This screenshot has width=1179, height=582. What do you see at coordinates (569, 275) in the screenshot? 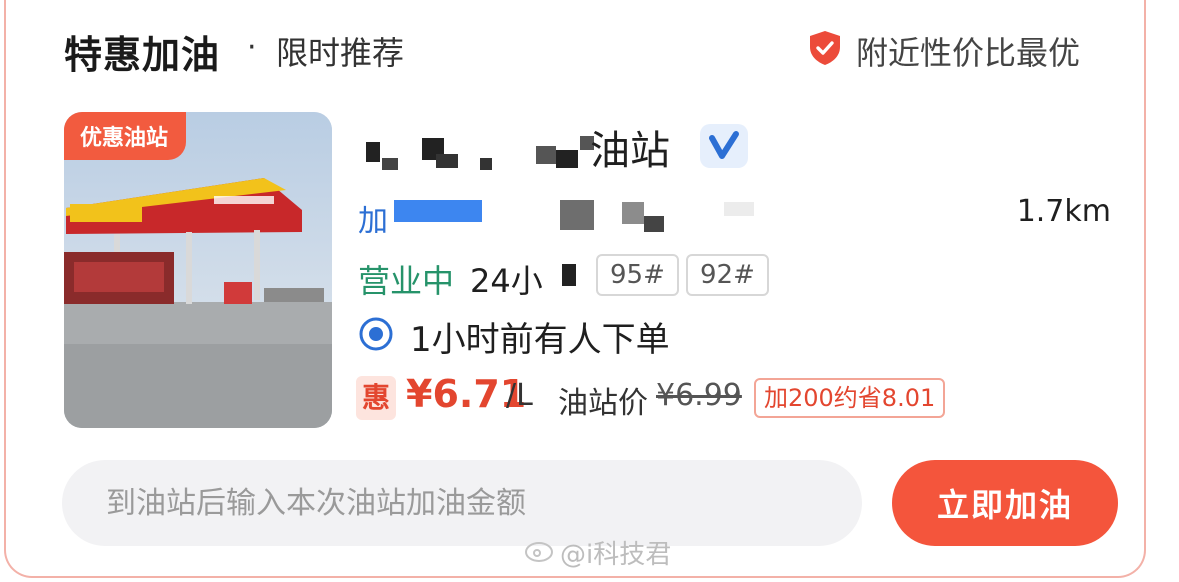
I see `hours-redaction` at bounding box center [569, 275].